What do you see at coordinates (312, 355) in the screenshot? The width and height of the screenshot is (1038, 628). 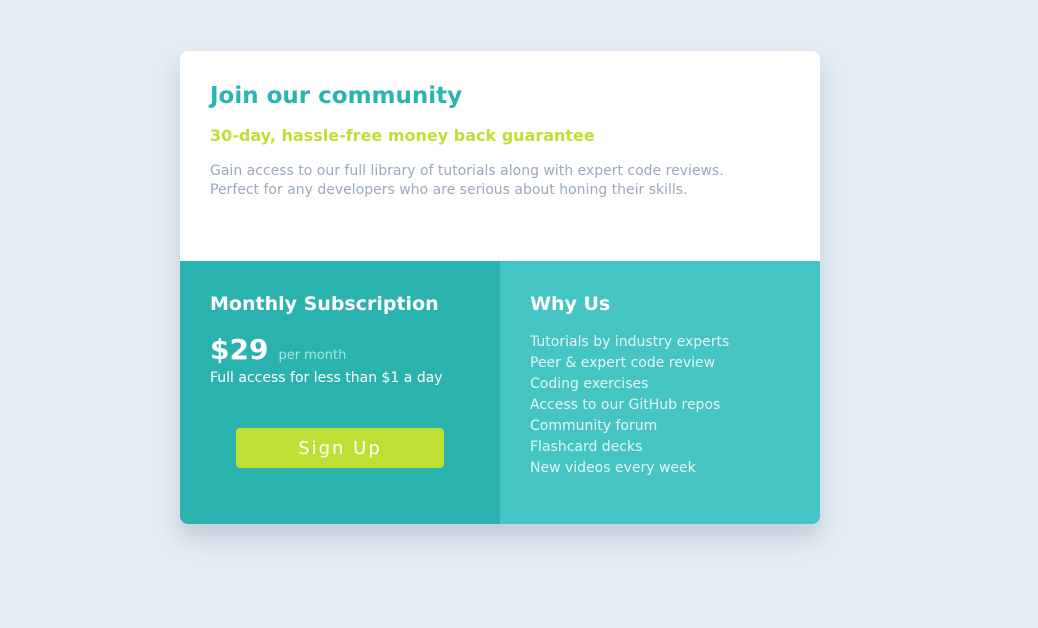 I see `price-period: per month` at bounding box center [312, 355].